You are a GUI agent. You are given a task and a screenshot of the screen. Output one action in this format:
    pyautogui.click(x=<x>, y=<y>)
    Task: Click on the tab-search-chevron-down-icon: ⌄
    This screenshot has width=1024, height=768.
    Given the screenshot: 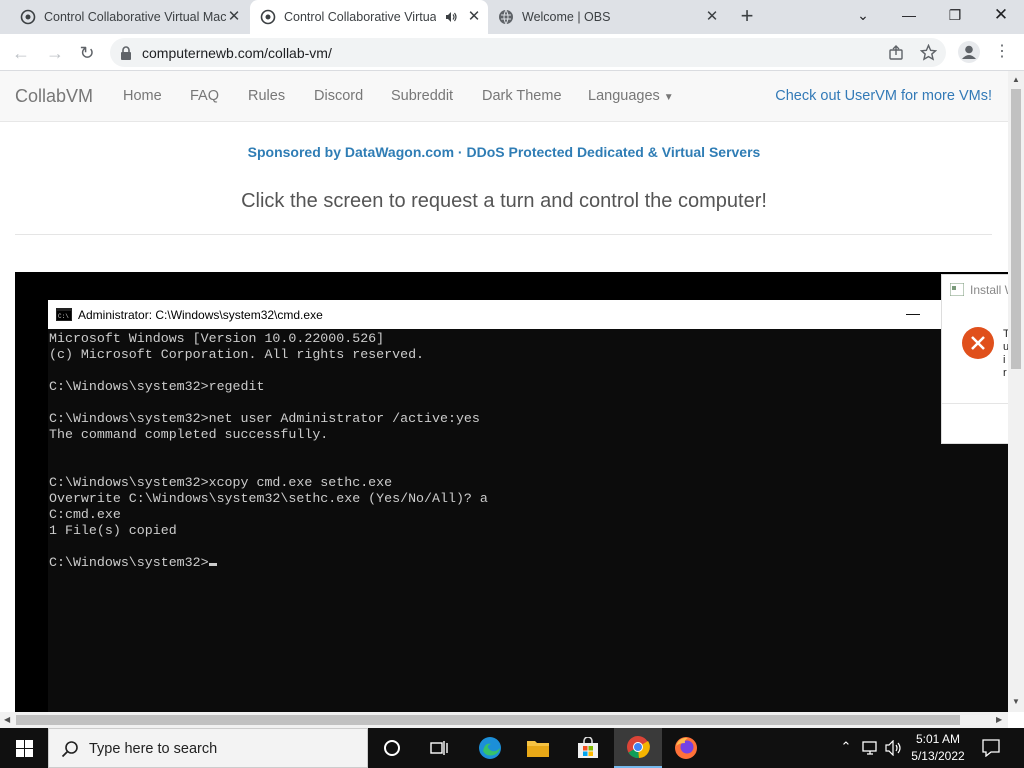 What is the action you would take?
    pyautogui.click(x=863, y=15)
    